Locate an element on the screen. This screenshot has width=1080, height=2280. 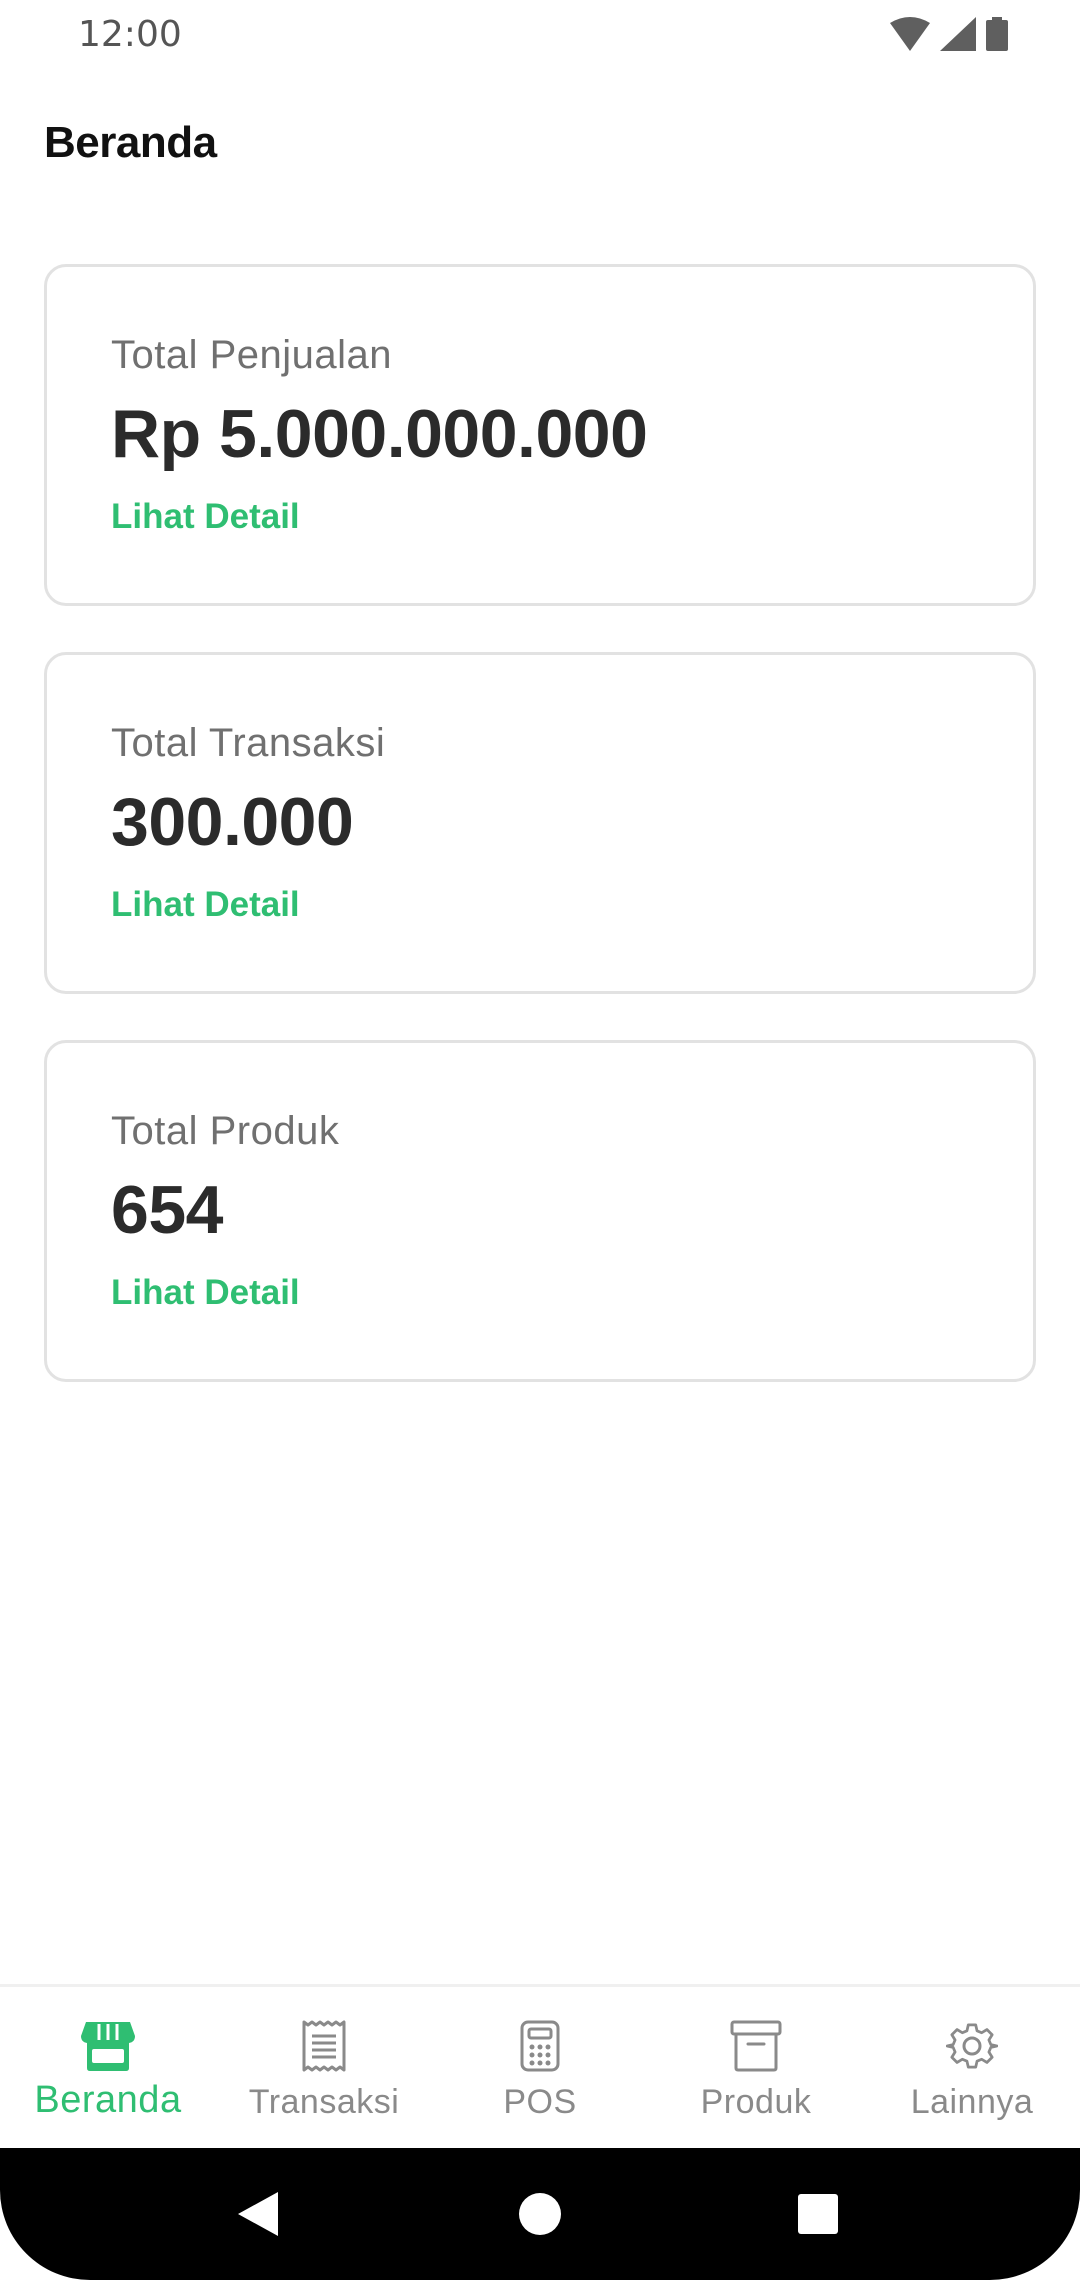
calculator-icon is located at coordinates (540, 2046).